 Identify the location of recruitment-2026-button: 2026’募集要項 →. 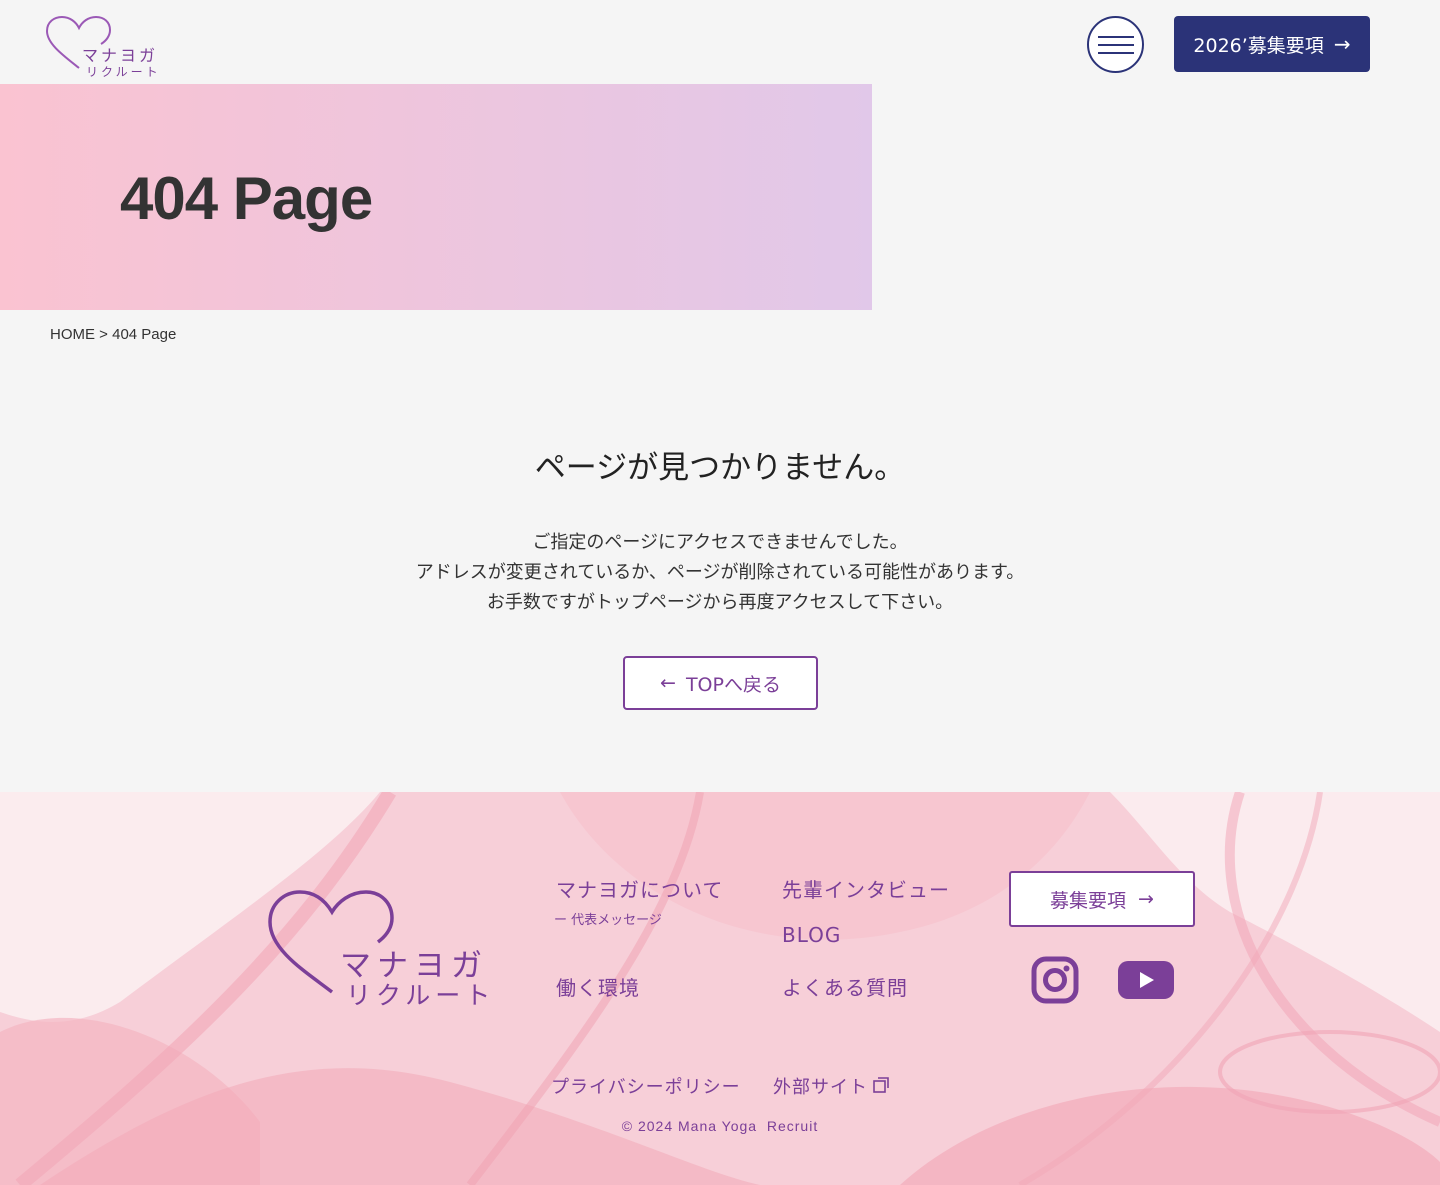
(1272, 44).